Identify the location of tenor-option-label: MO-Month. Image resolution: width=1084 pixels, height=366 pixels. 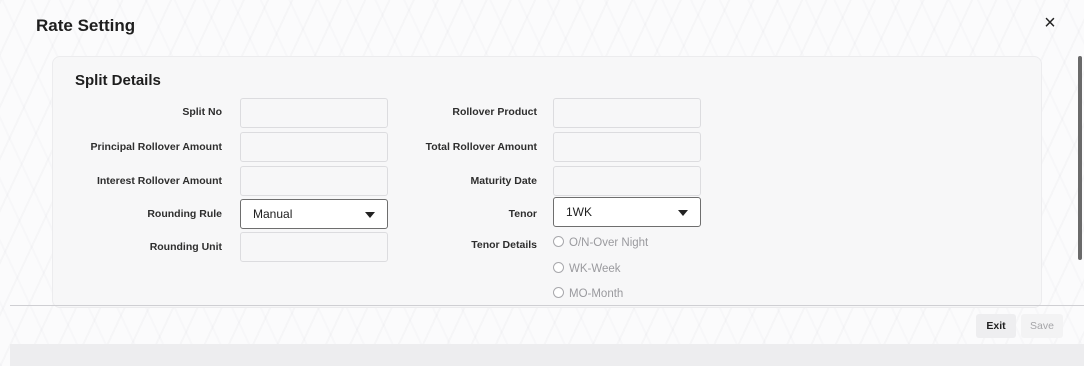
(596, 294).